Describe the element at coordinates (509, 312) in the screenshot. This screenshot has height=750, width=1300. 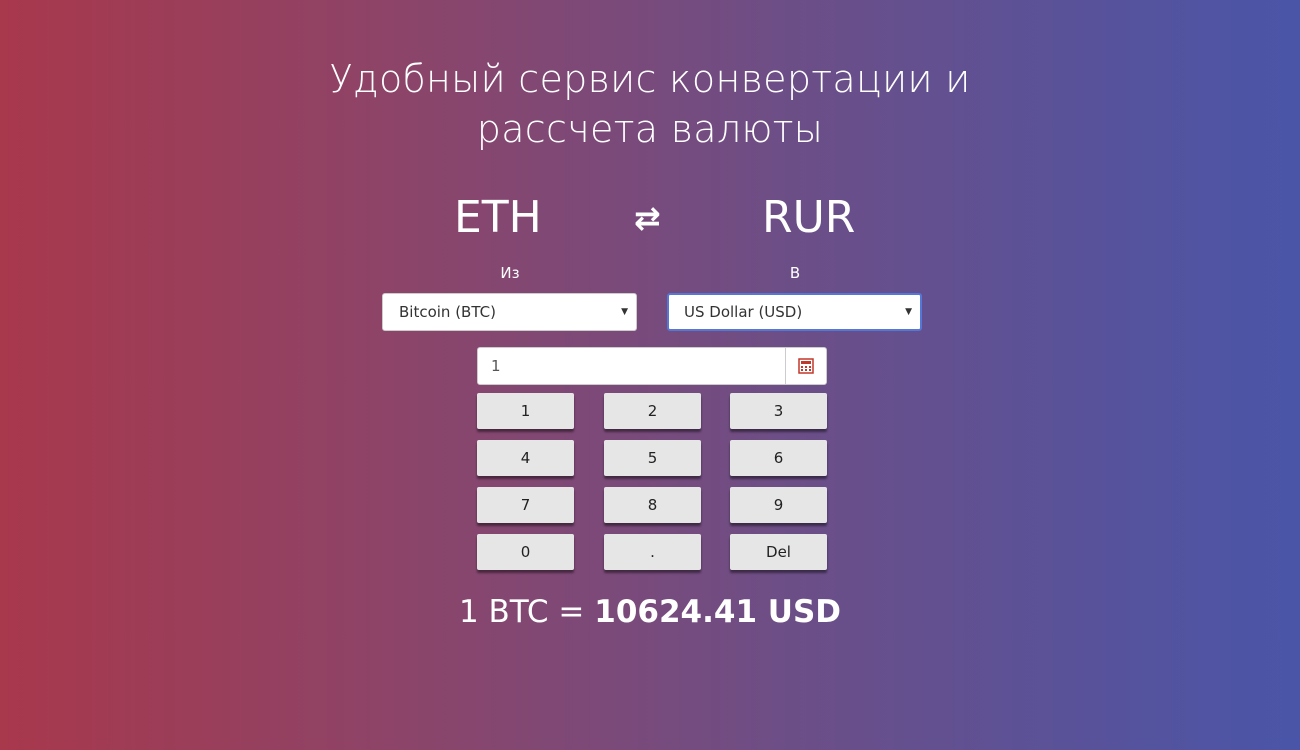
I see `from-currency-select: Bitcoin (BTC) ▼` at that location.